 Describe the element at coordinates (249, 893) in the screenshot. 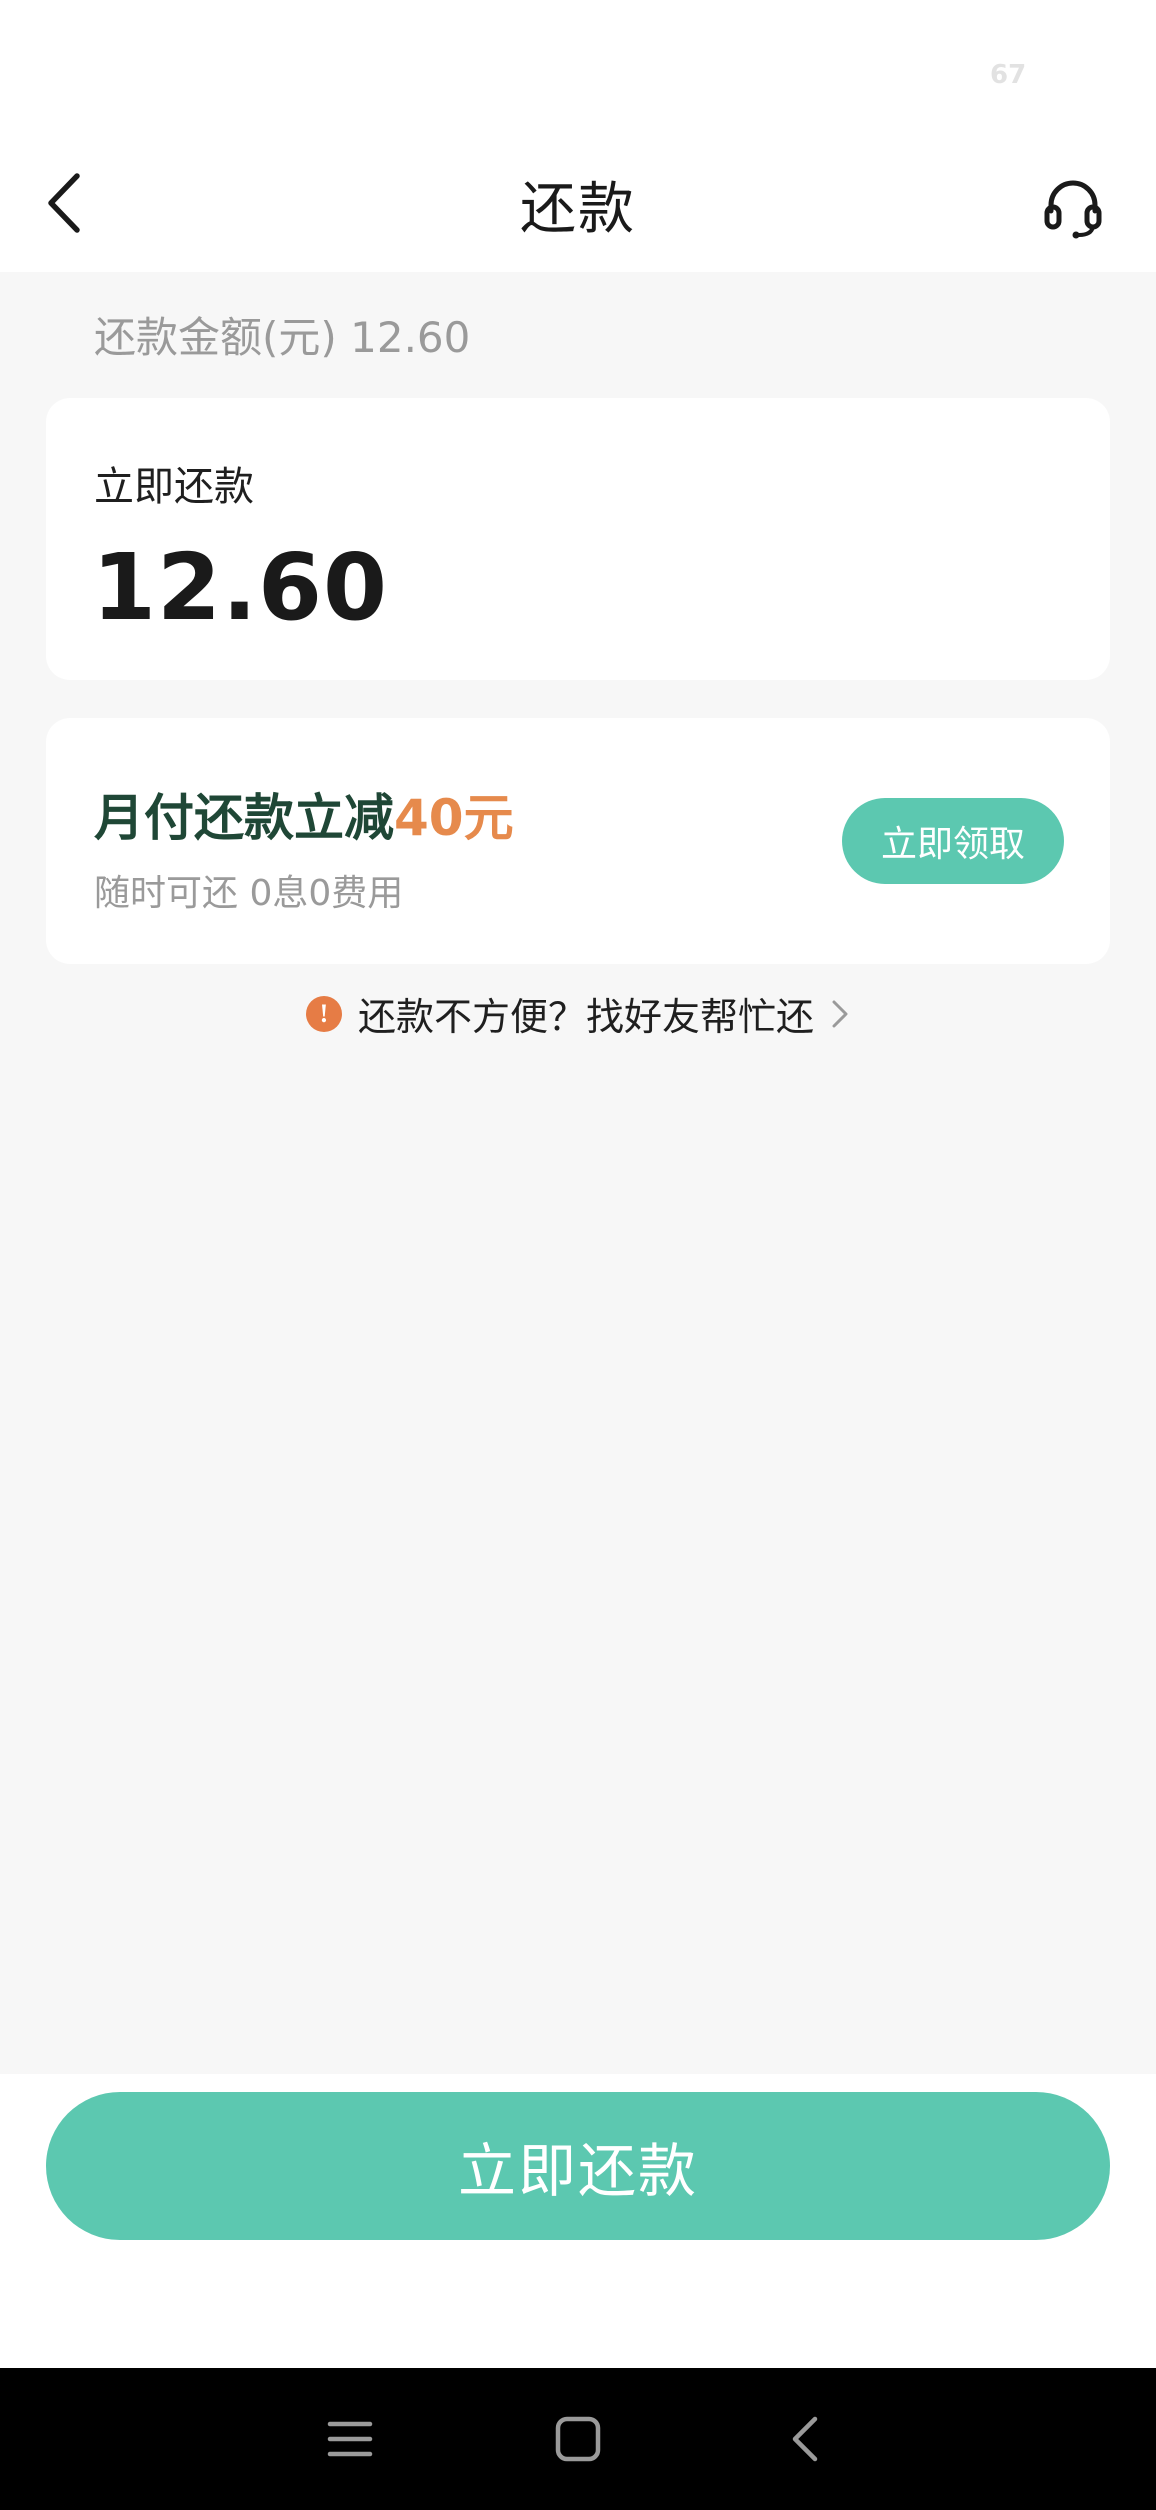

I see `promo-subtitle: 随时可还 0息0费用` at that location.